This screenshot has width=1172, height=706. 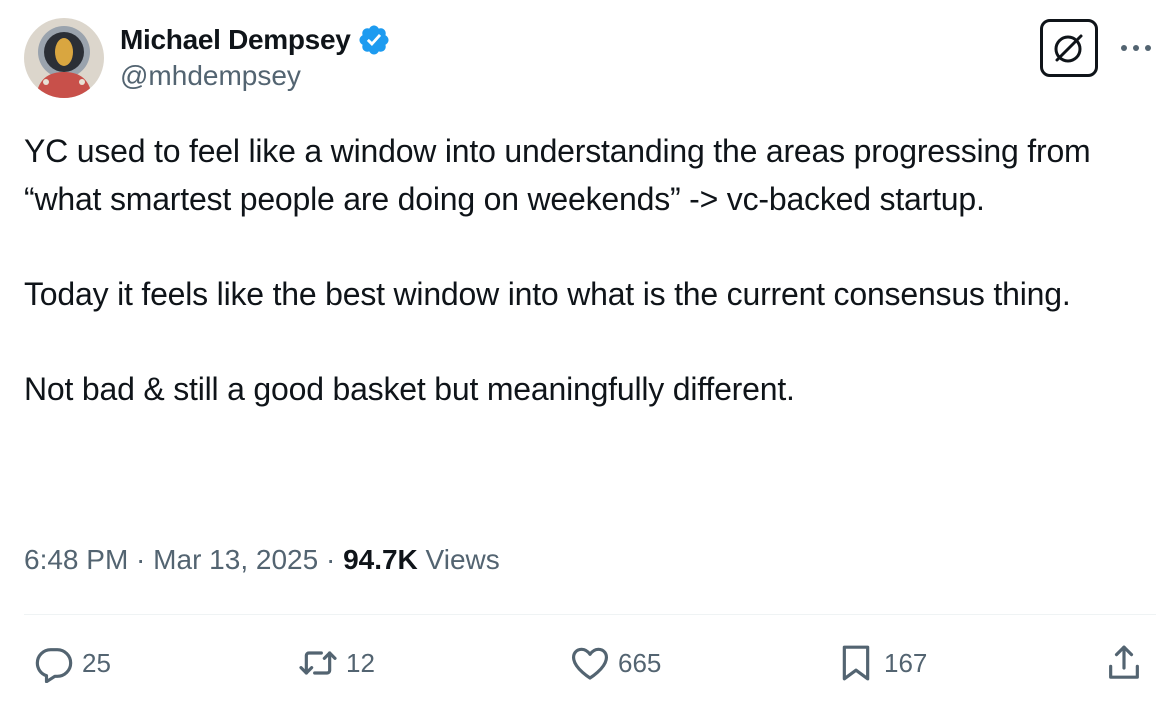 I want to click on grok-icon, so click(x=1068, y=48).